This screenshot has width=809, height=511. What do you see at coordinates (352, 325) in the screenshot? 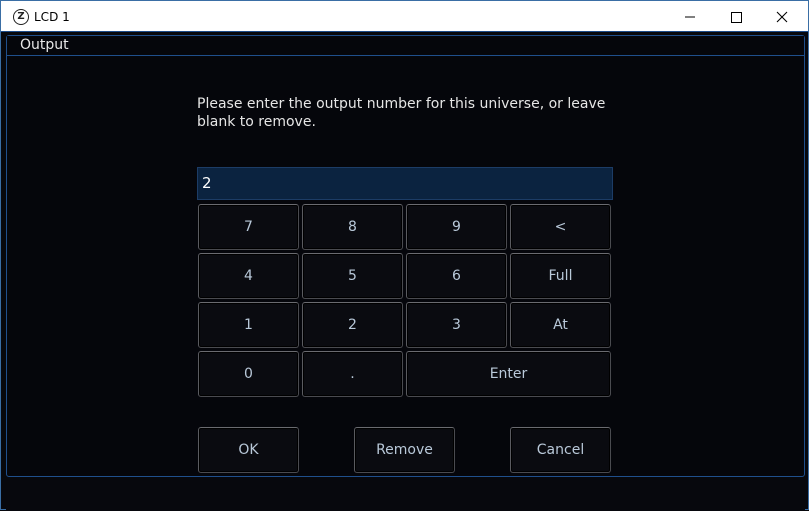
I see `key-2: 2` at bounding box center [352, 325].